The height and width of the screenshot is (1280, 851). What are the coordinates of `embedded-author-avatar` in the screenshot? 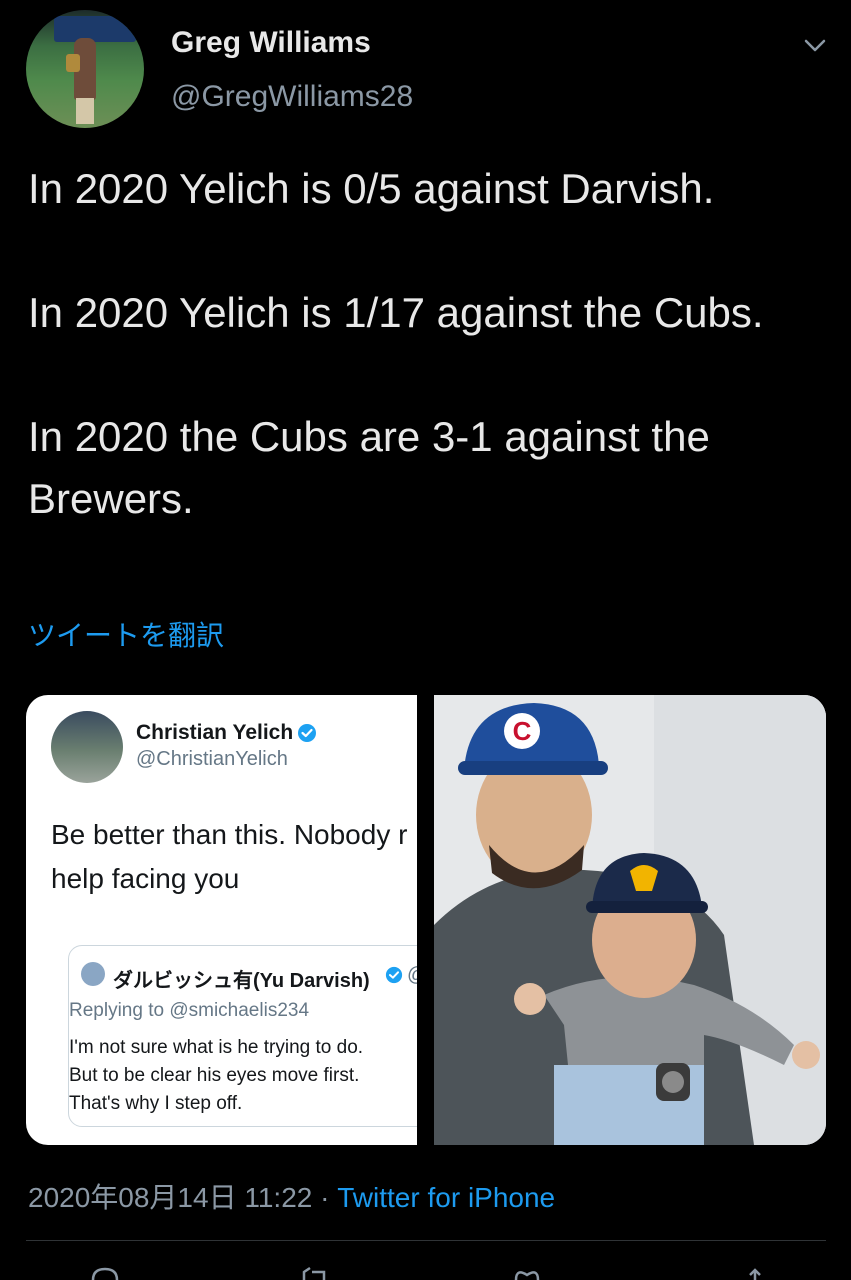 It's located at (87, 747).